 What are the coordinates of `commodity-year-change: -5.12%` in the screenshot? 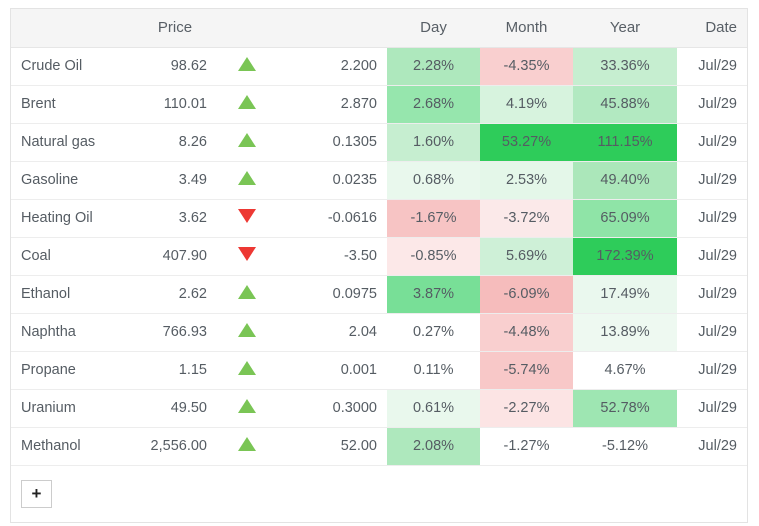 It's located at (625, 445).